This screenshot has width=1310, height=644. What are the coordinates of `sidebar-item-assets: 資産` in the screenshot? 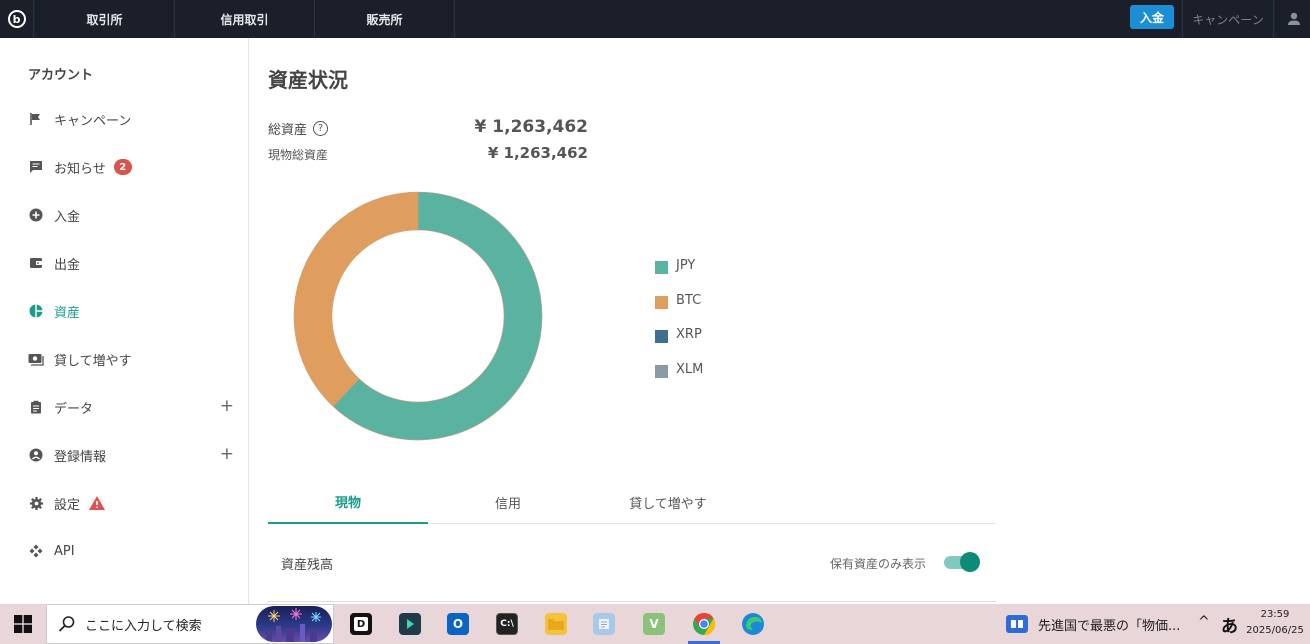 It's located at (133, 311).